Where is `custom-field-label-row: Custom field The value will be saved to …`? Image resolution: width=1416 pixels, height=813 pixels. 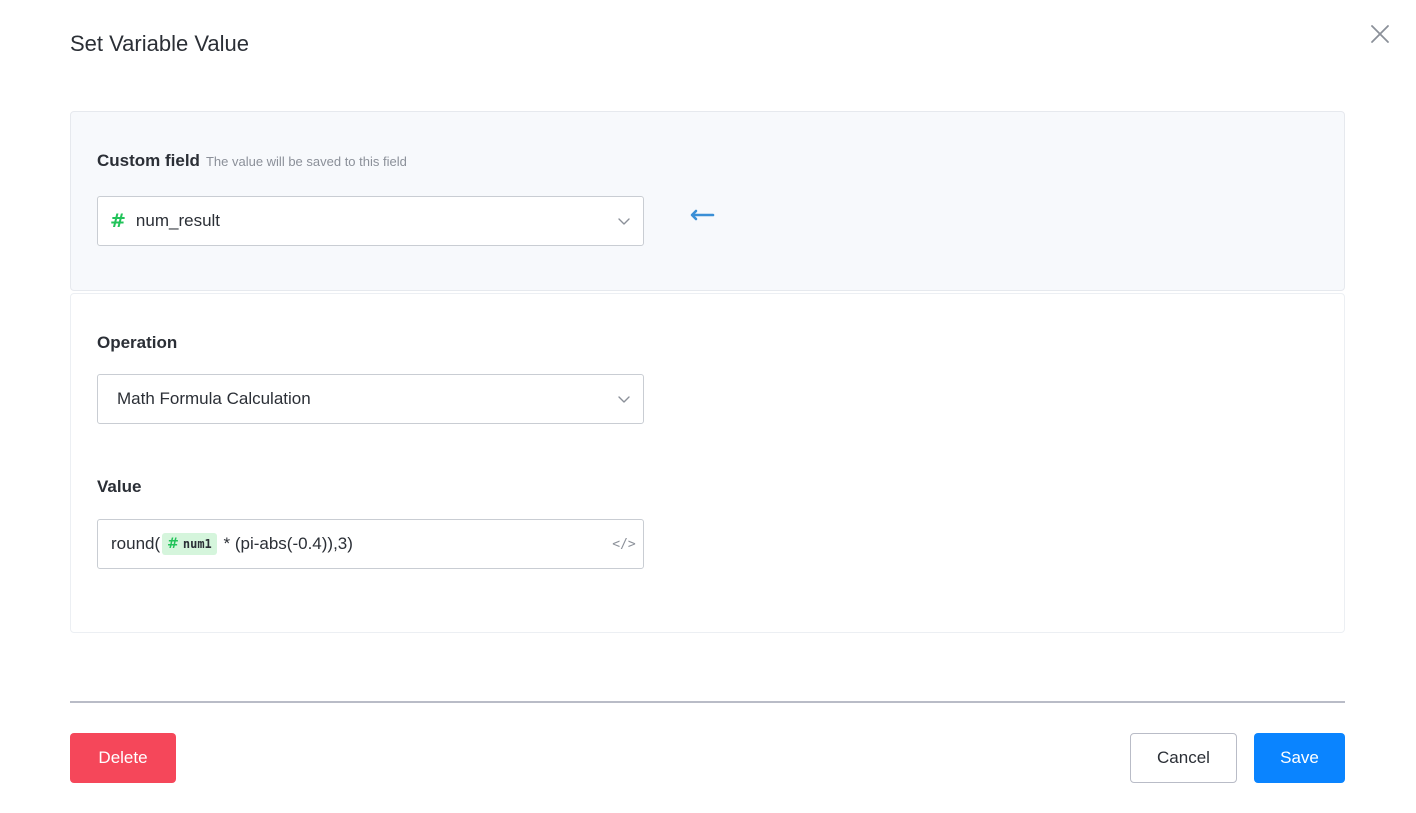 custom-field-label-row: Custom field The value will be saved to … is located at coordinates (252, 161).